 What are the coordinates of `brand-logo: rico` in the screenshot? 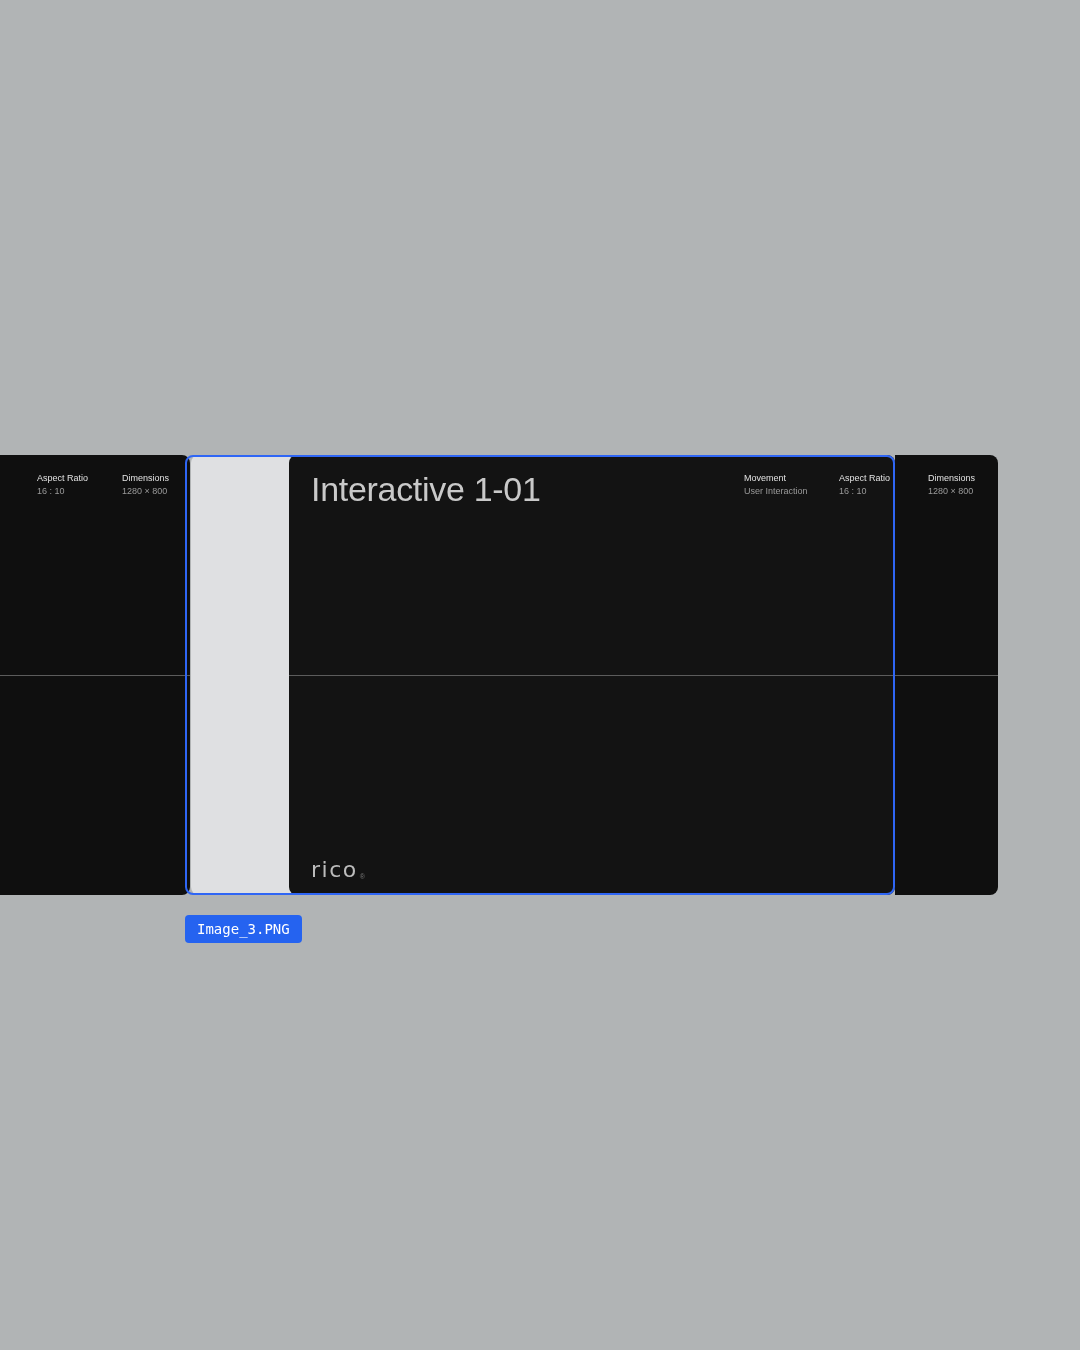 It's located at (334, 870).